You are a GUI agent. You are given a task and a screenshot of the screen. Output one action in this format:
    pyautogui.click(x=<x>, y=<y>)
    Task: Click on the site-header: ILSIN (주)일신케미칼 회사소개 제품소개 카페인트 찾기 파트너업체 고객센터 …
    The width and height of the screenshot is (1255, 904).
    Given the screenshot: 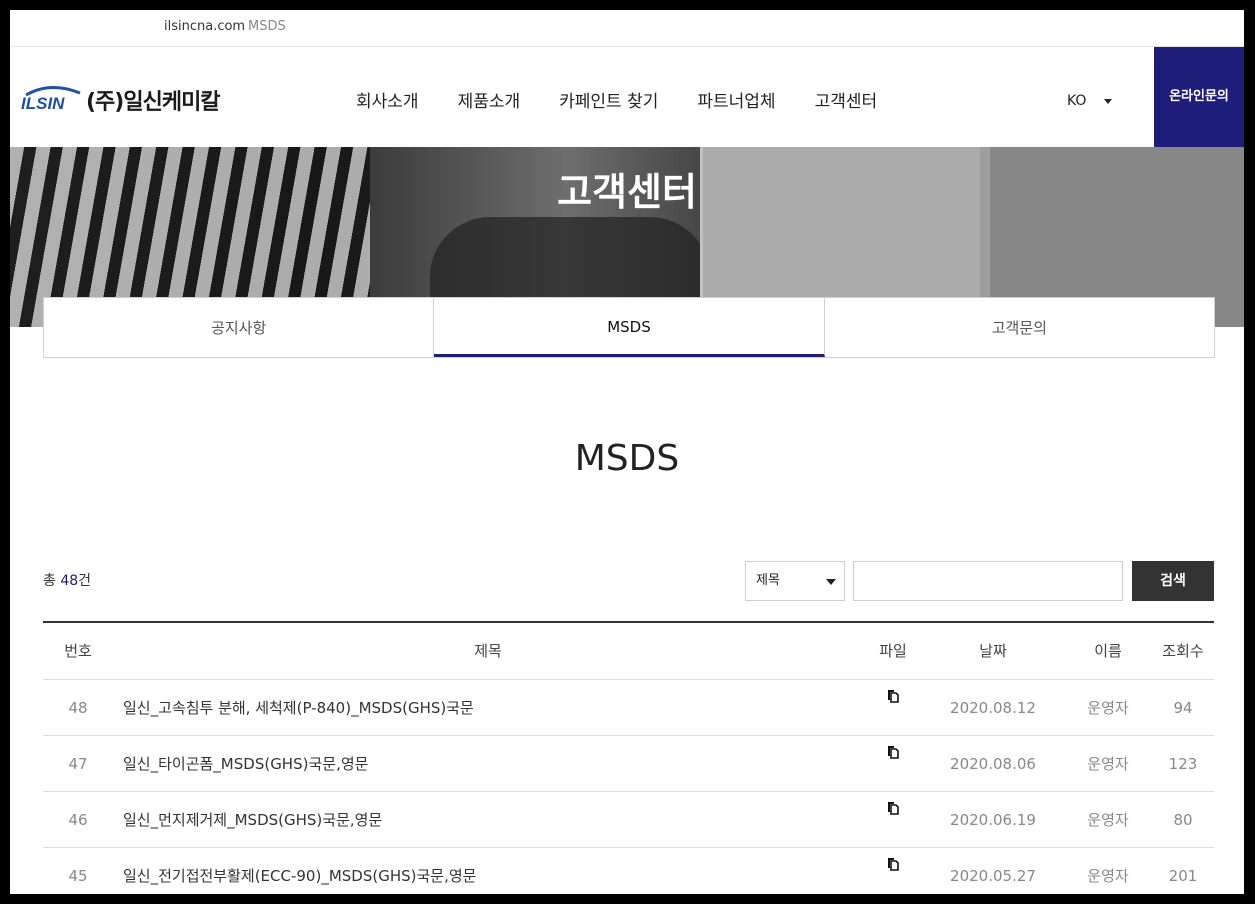 What is the action you would take?
    pyautogui.click(x=627, y=97)
    